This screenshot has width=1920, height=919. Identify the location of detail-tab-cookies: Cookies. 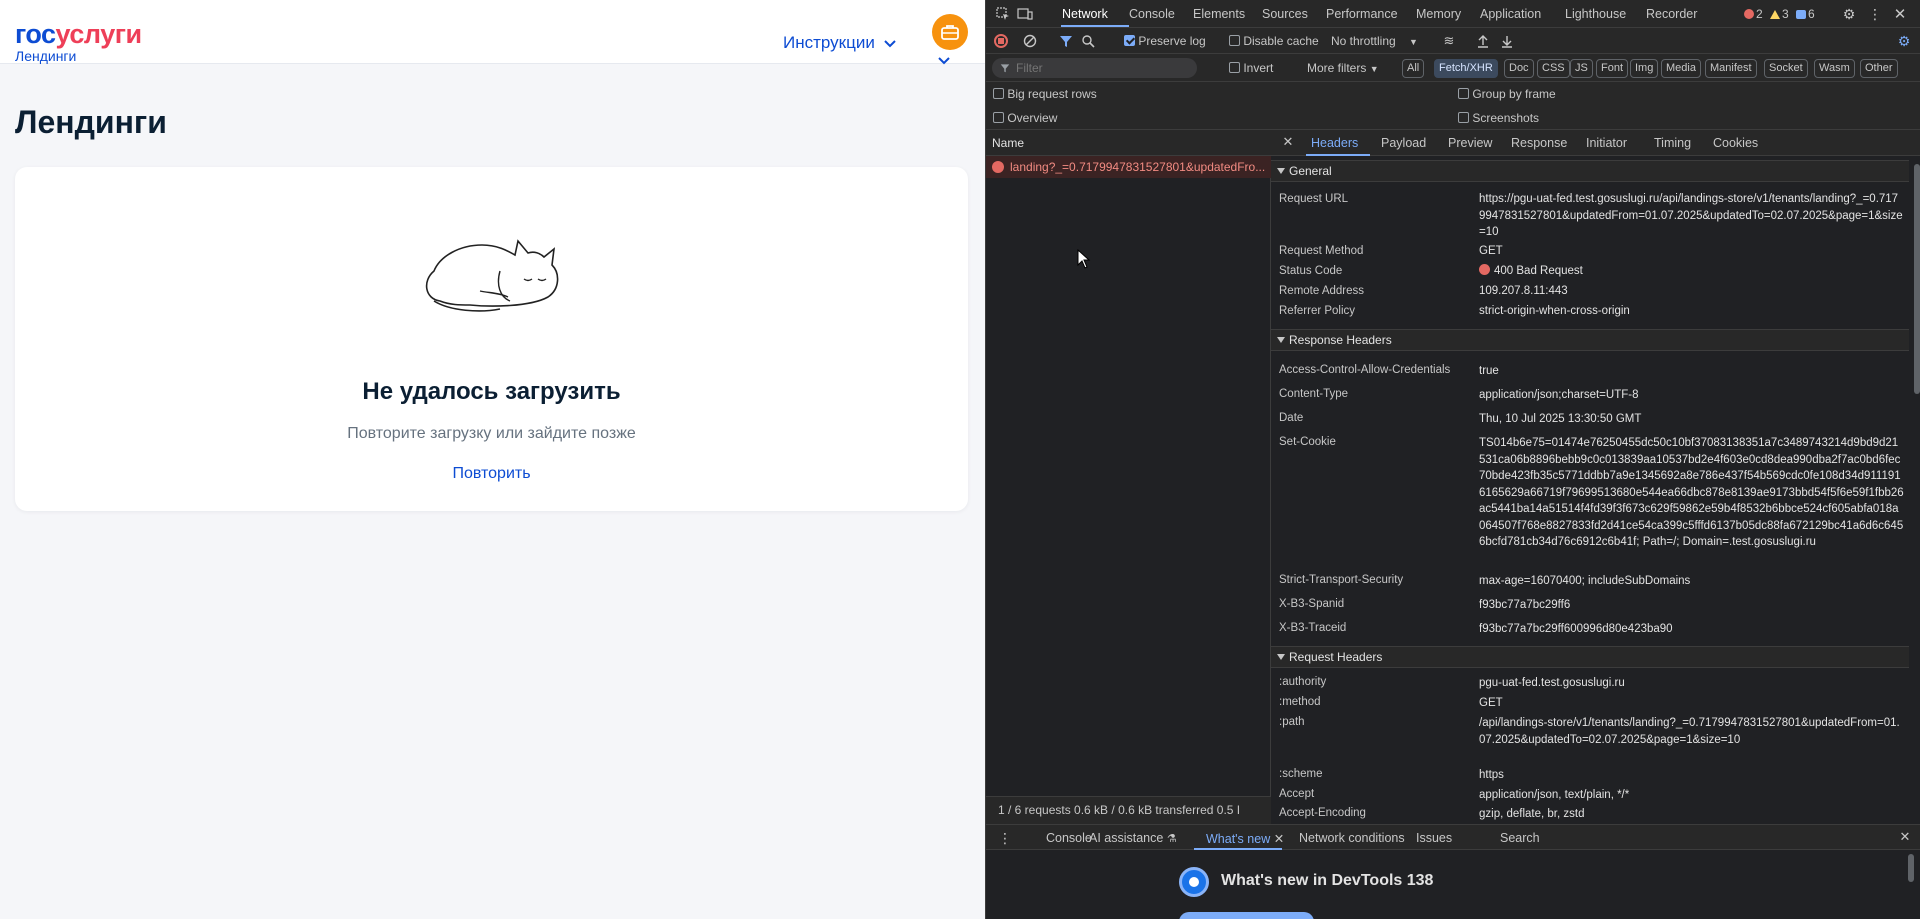
(1735, 143).